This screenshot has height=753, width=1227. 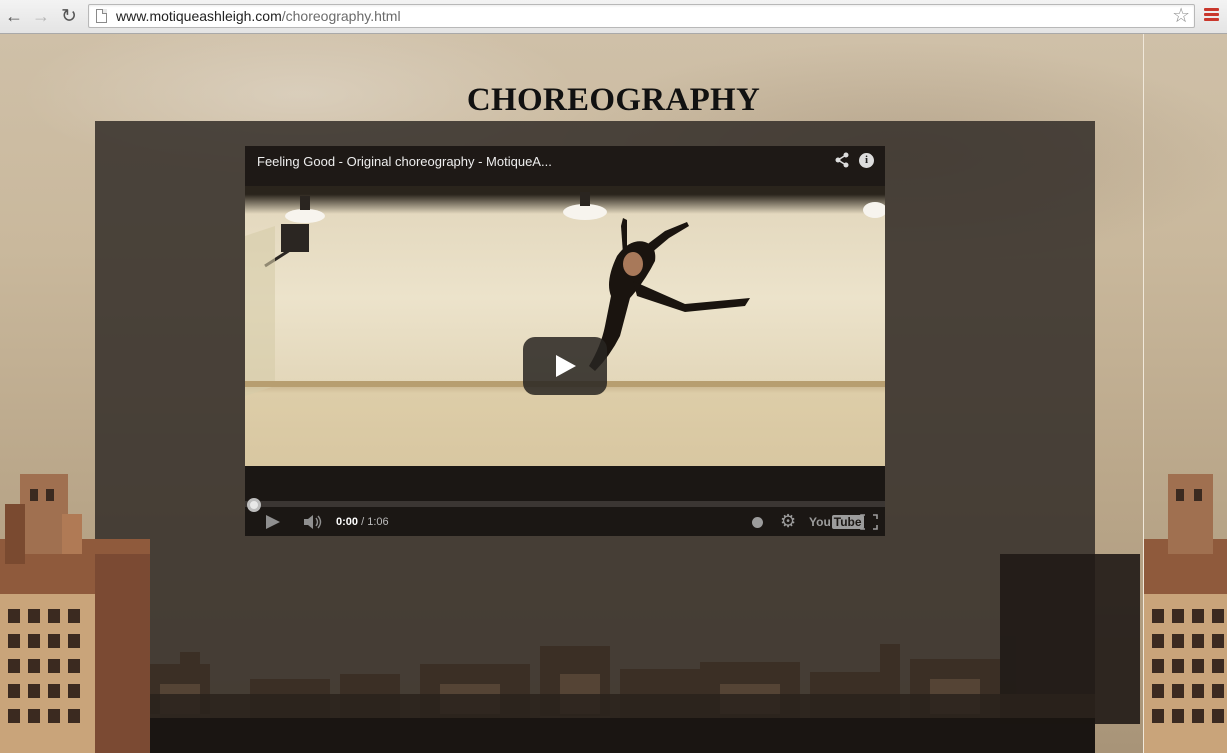 What do you see at coordinates (613, 100) in the screenshot?
I see `page-title: CHOREOGRAPHY` at bounding box center [613, 100].